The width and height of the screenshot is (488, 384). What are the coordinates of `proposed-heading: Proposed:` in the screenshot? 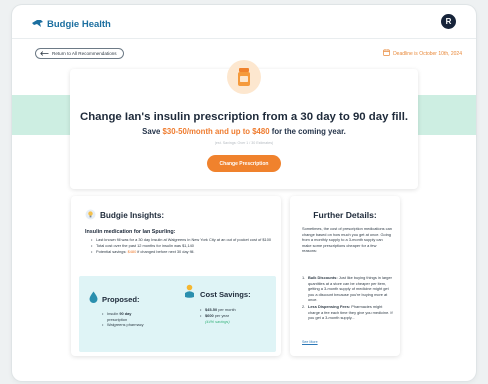 It's located at (116, 299).